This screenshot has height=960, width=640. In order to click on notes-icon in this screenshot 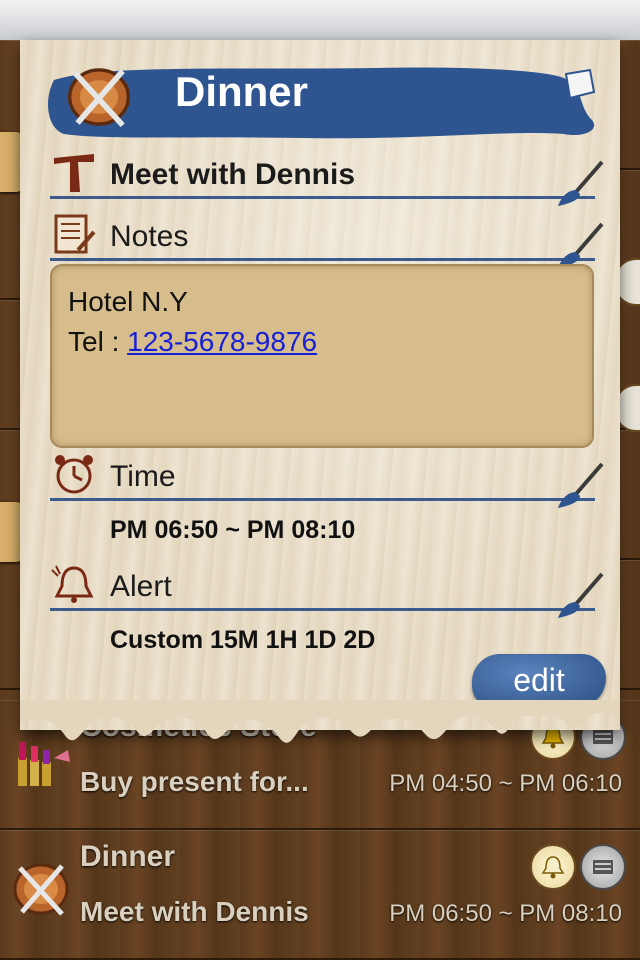, I will do `click(75, 234)`.